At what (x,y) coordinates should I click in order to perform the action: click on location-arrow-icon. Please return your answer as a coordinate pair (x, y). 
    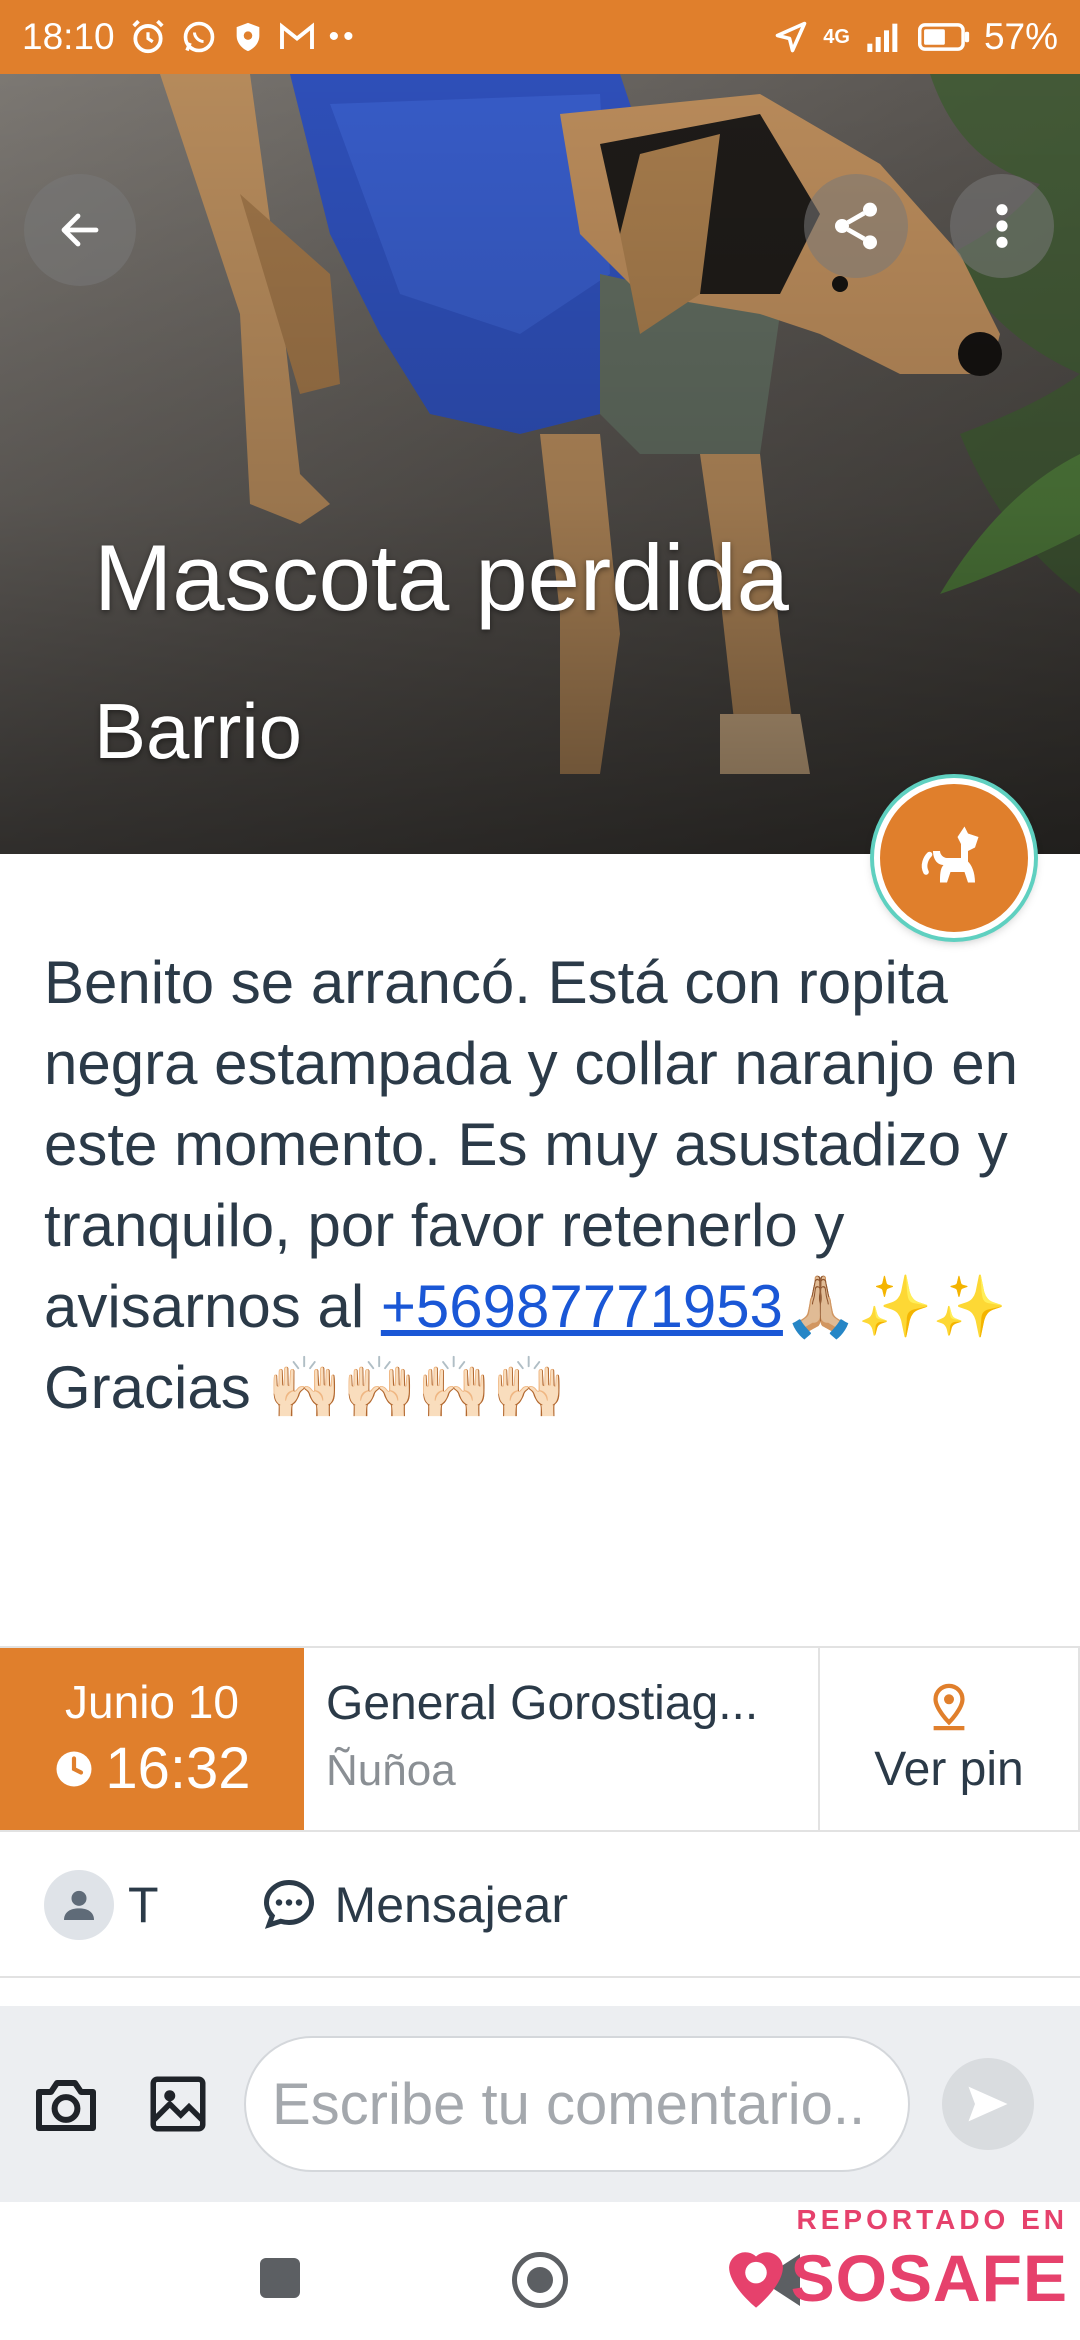
    Looking at the image, I should click on (791, 37).